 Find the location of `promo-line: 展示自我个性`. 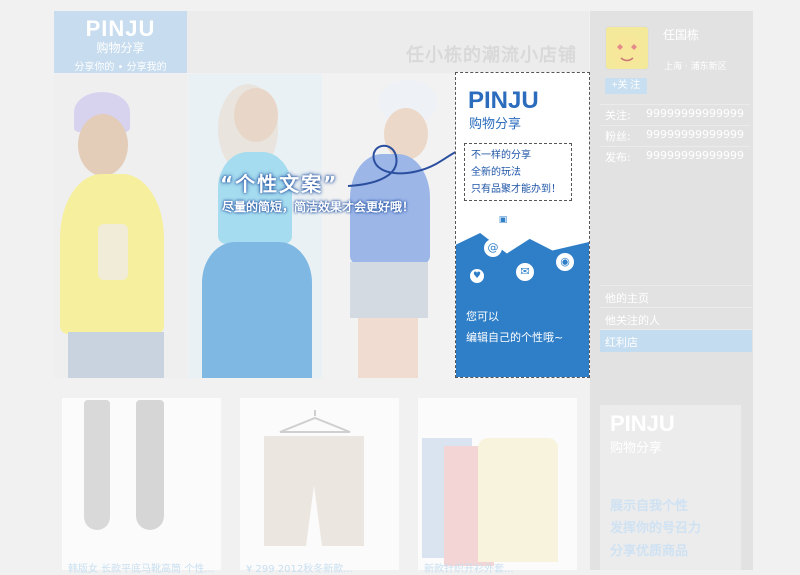

promo-line: 展示自我个性 is located at coordinates (649, 506).